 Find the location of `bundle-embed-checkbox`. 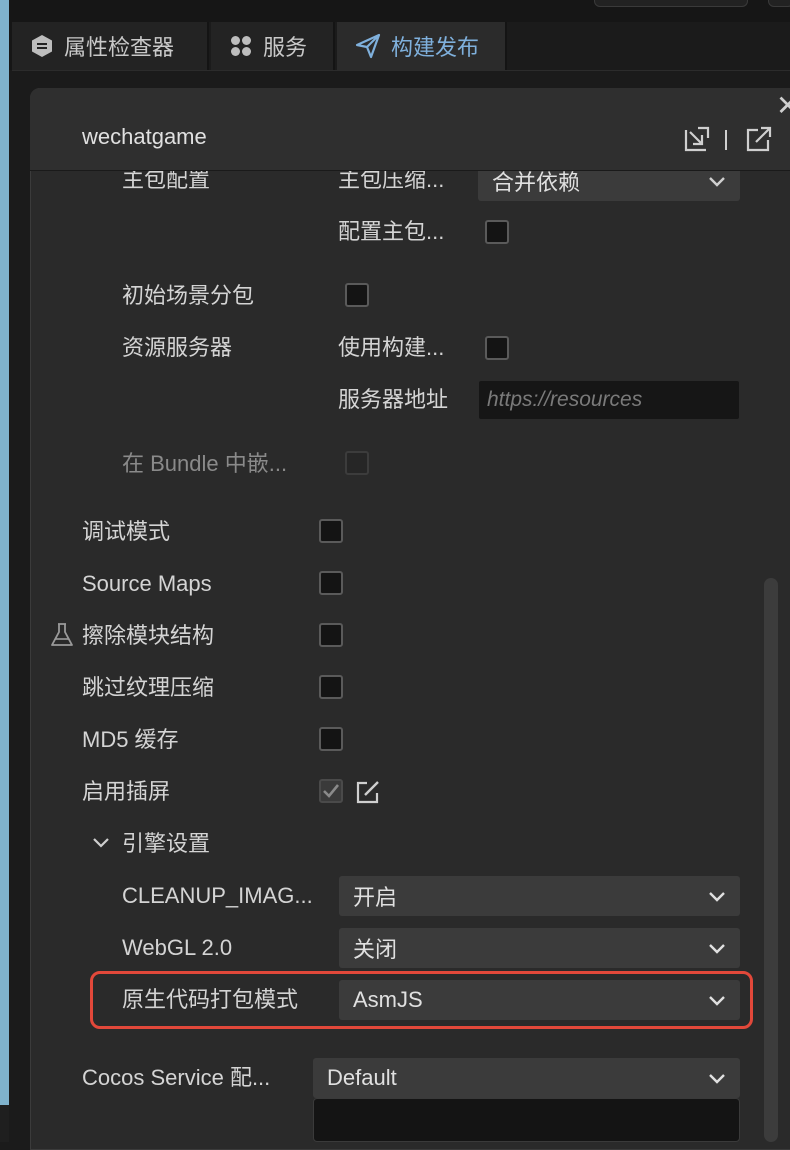

bundle-embed-checkbox is located at coordinates (357, 463).